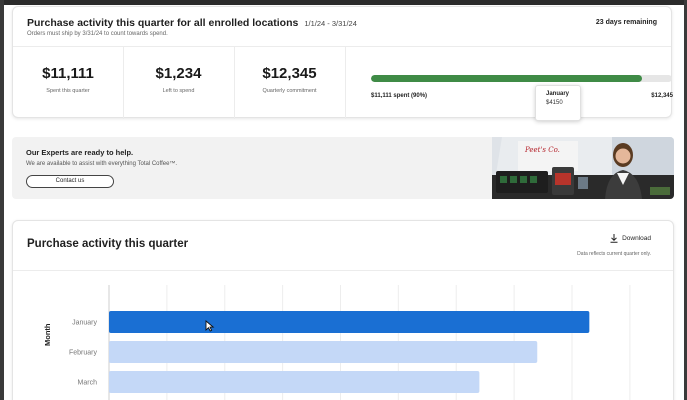 This screenshot has height=400, width=687. I want to click on chart-category-label: March, so click(88, 383).